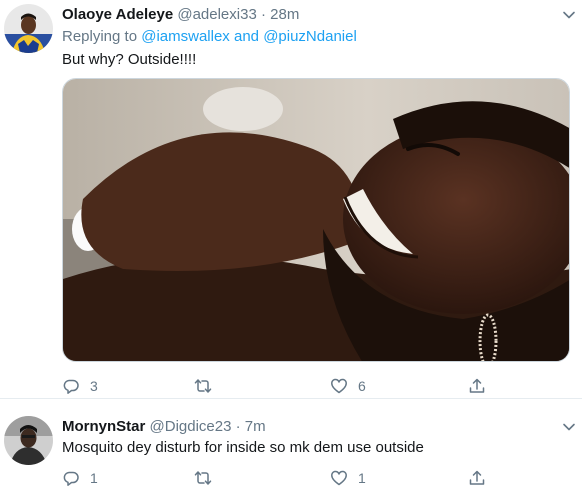  Describe the element at coordinates (246, 36) in the screenshot. I see `replying-and: and` at that location.